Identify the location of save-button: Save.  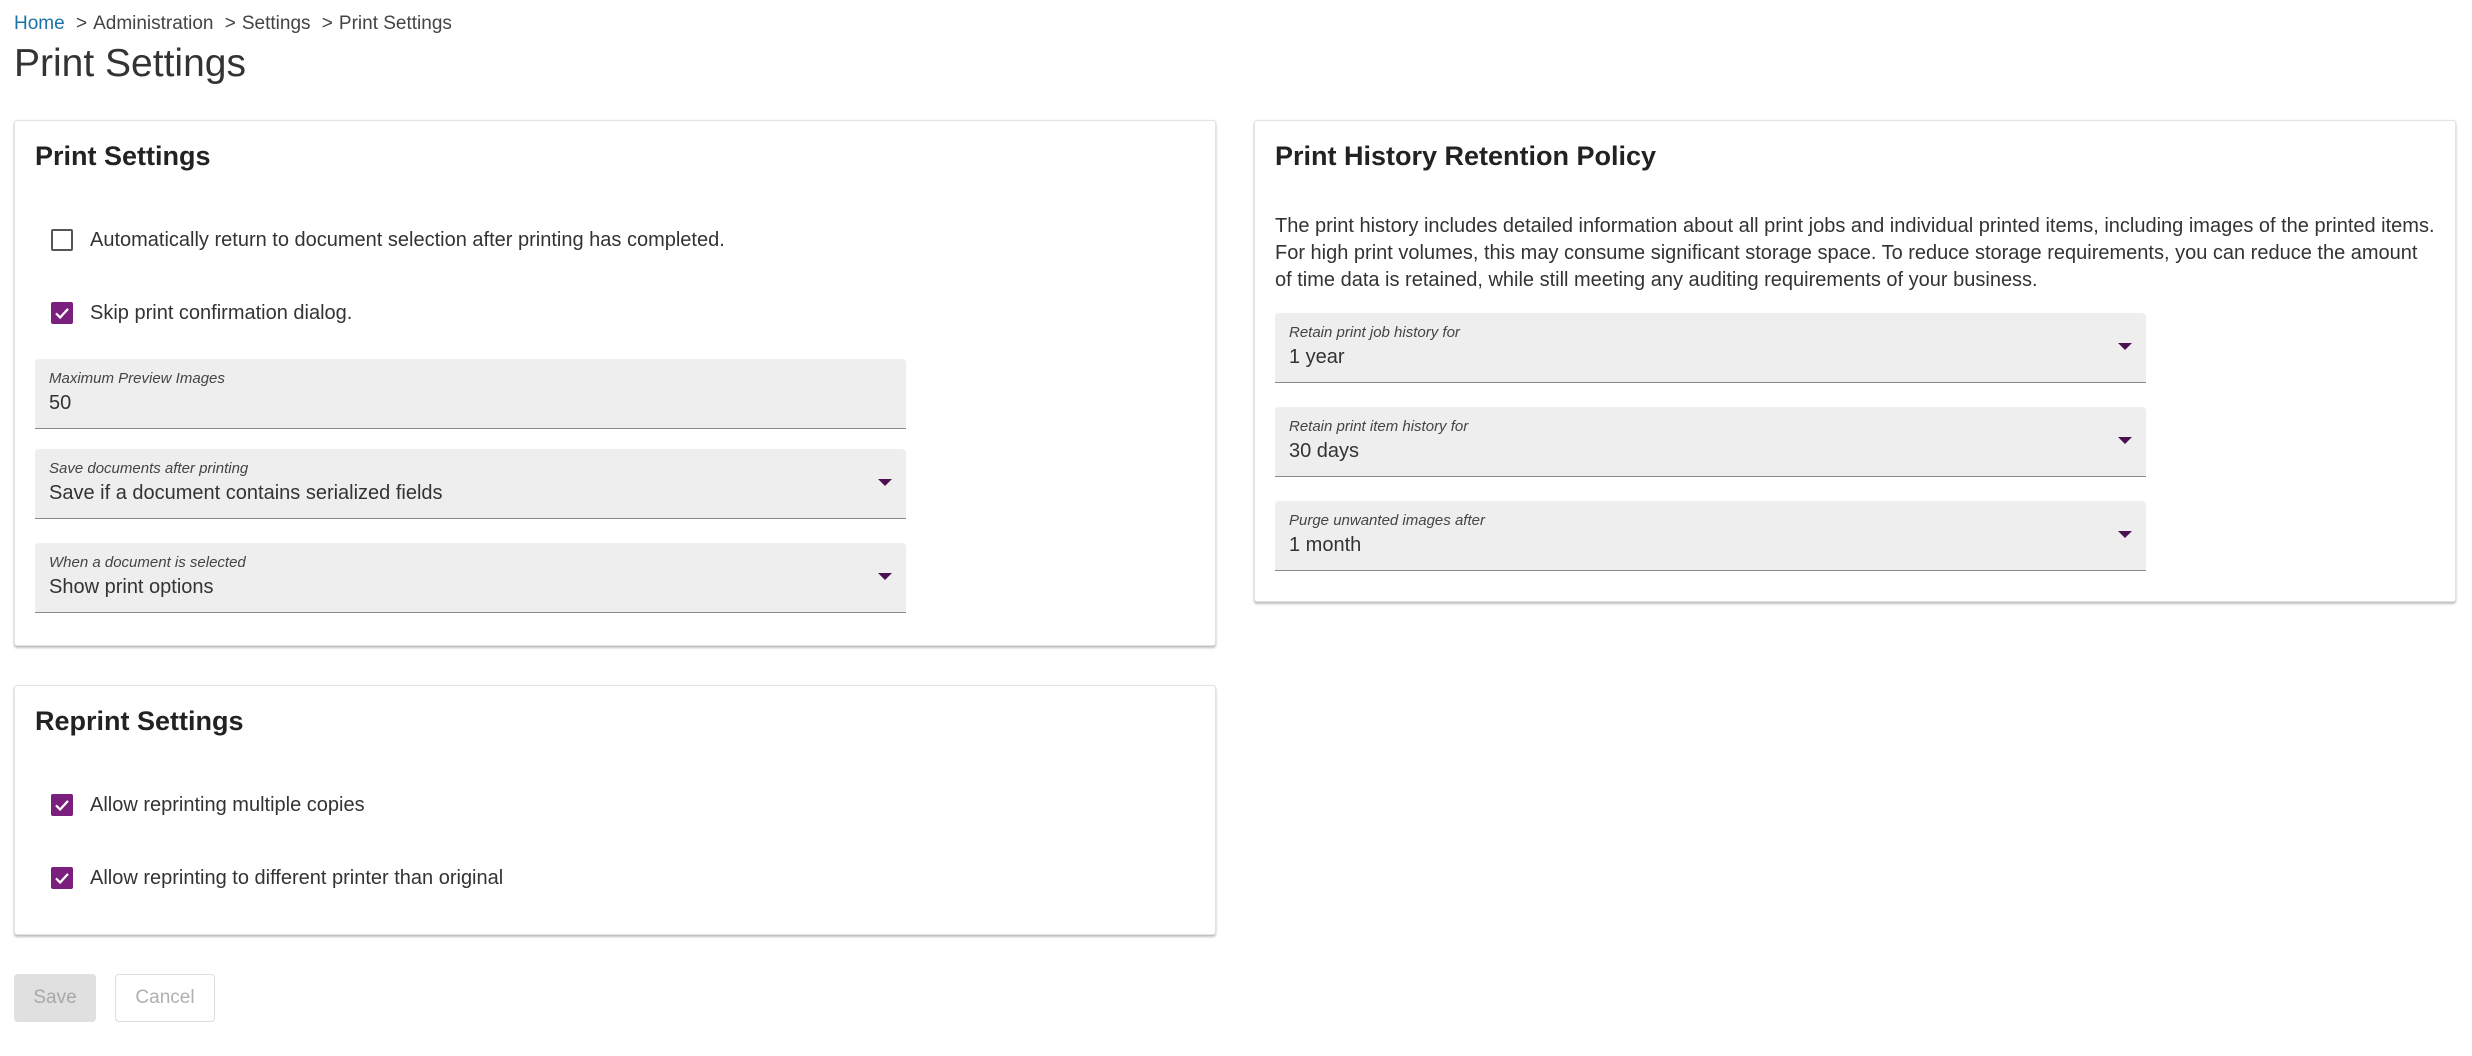
(55, 998).